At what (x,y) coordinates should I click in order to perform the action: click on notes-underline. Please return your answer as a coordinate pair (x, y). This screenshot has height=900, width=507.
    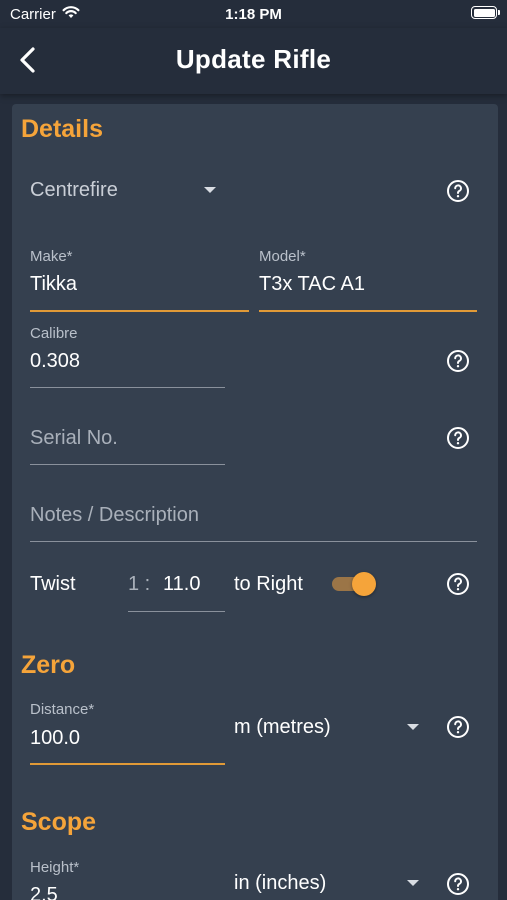
    Looking at the image, I should click on (253, 541).